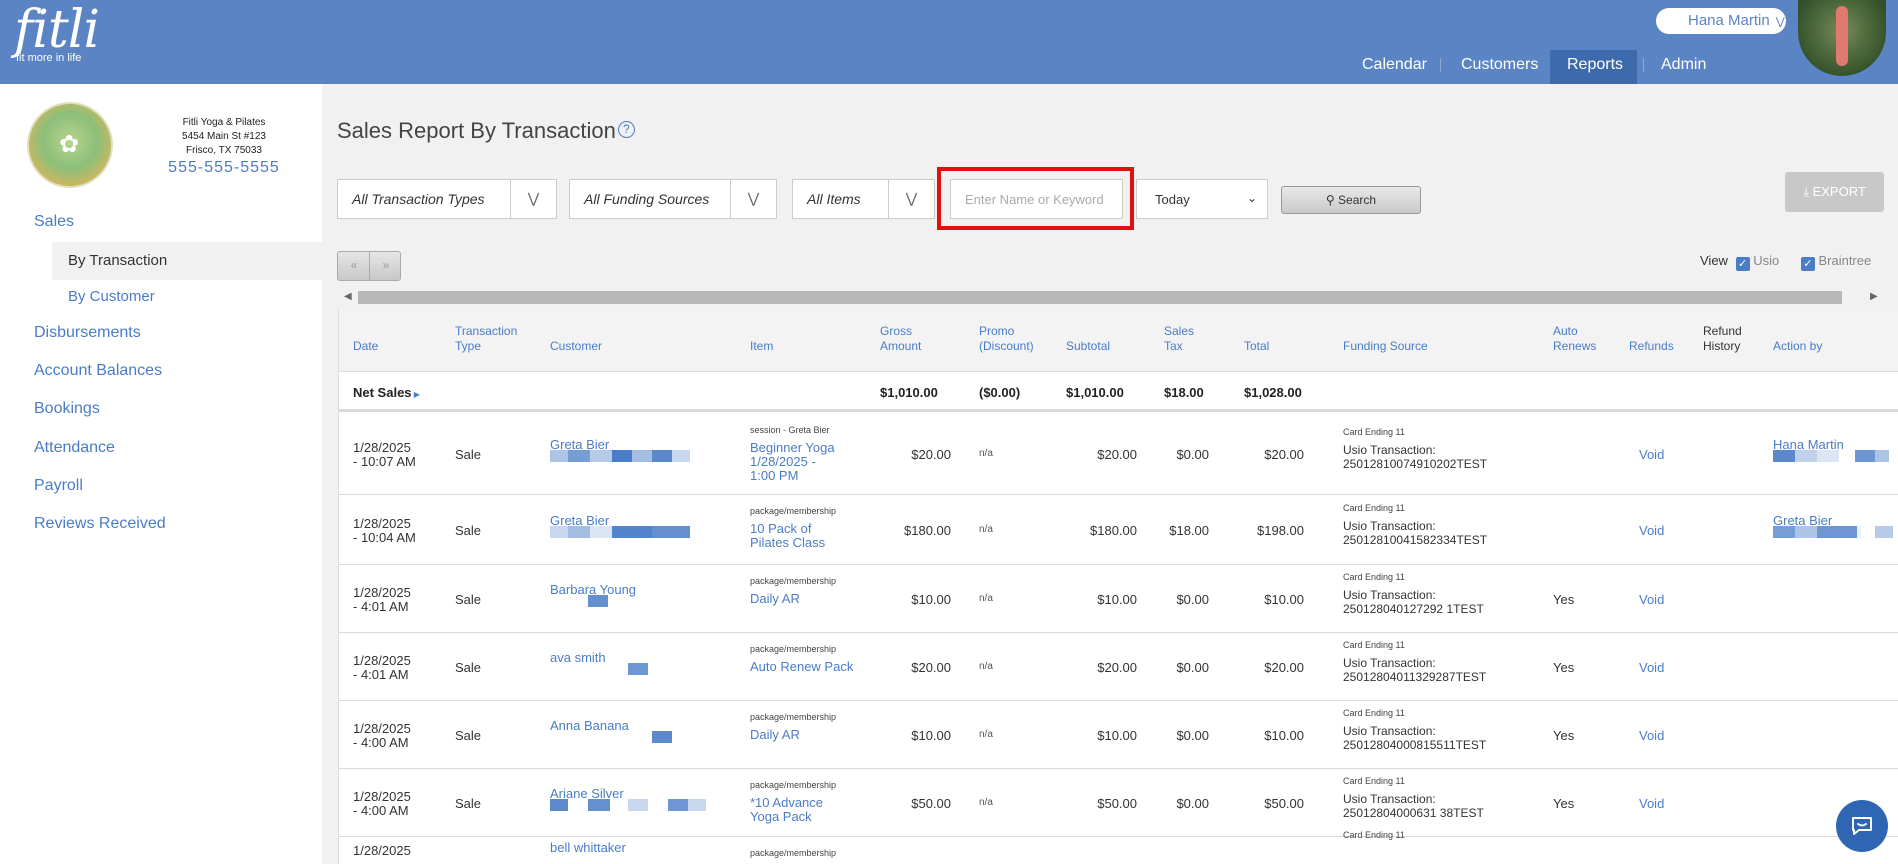 The image size is (1898, 864). What do you see at coordinates (1284, 803) in the screenshot?
I see `total: $50.00` at bounding box center [1284, 803].